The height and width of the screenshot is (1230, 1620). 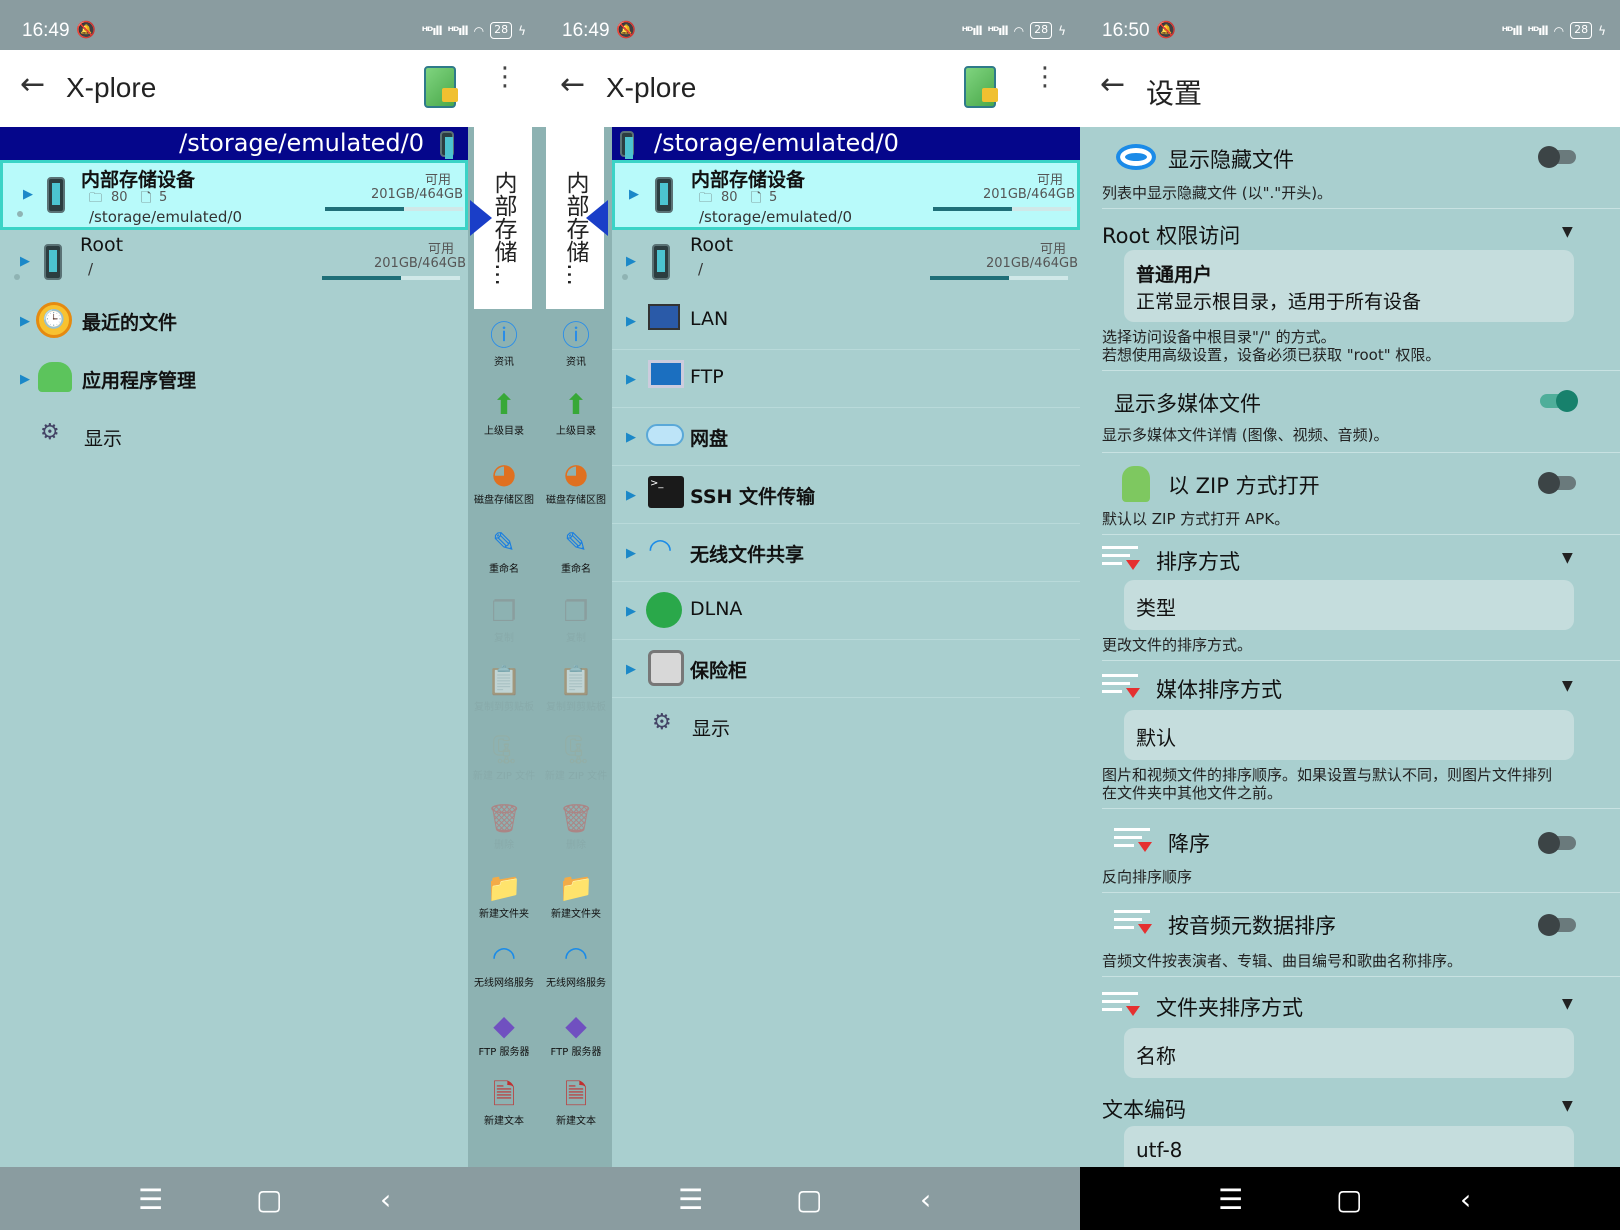 What do you see at coordinates (504, 611) in the screenshot?
I see `copy-icon: ❐` at bounding box center [504, 611].